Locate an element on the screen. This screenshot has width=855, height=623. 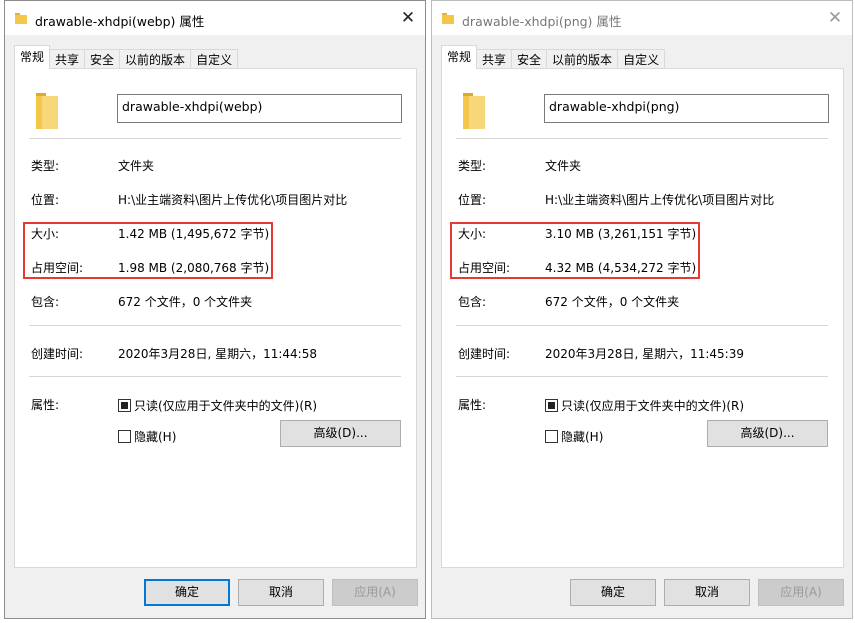
size-value: 1.42 MB (1,495,672 字节) is located at coordinates (194, 234).